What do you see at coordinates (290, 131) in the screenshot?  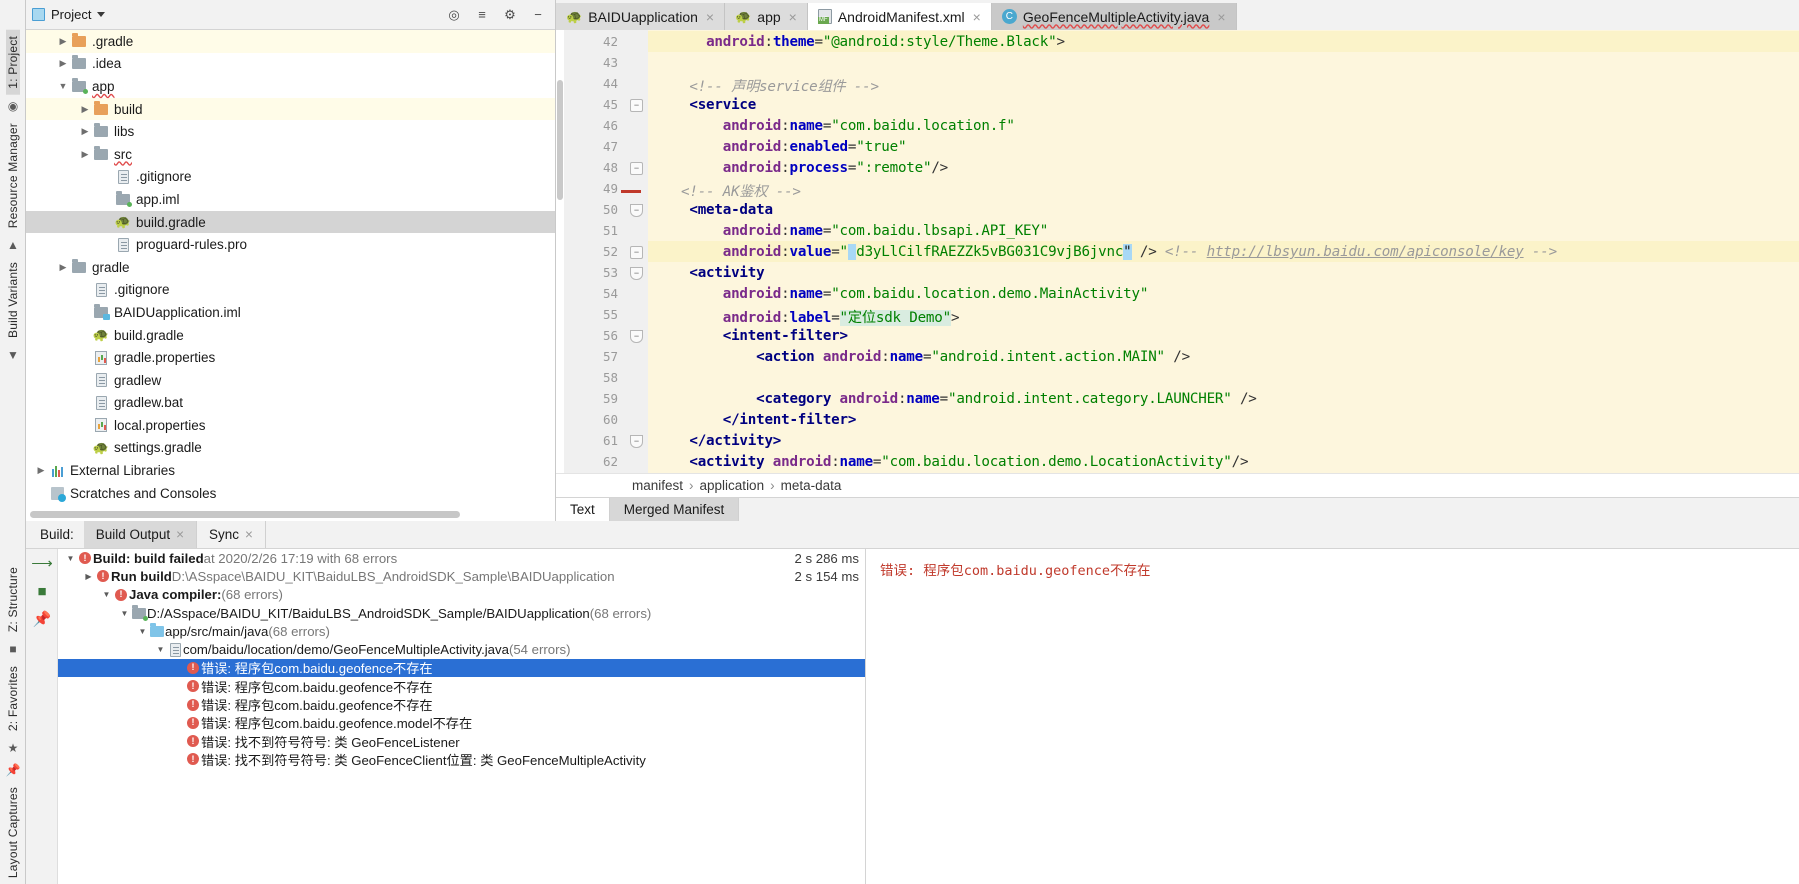 I see `project-tree-item: libs` at bounding box center [290, 131].